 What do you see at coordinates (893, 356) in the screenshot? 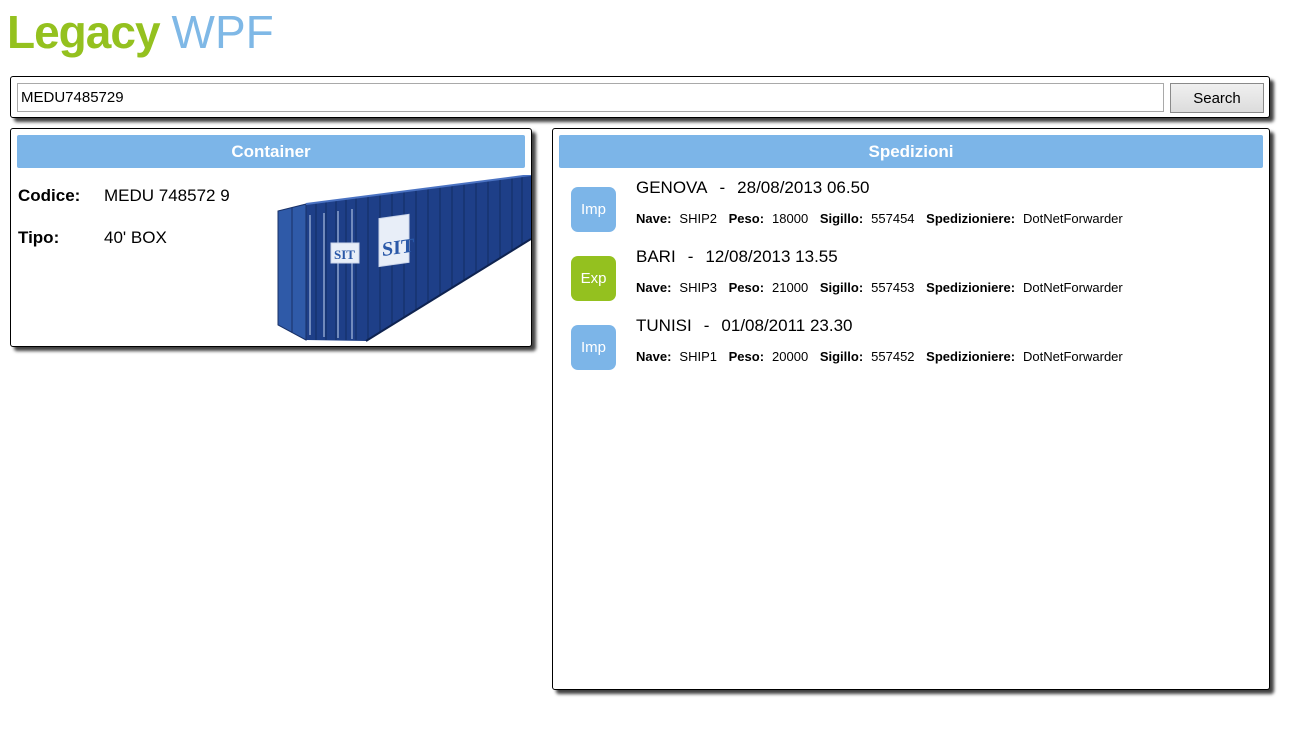
I see `sigillo-value: 557452` at bounding box center [893, 356].